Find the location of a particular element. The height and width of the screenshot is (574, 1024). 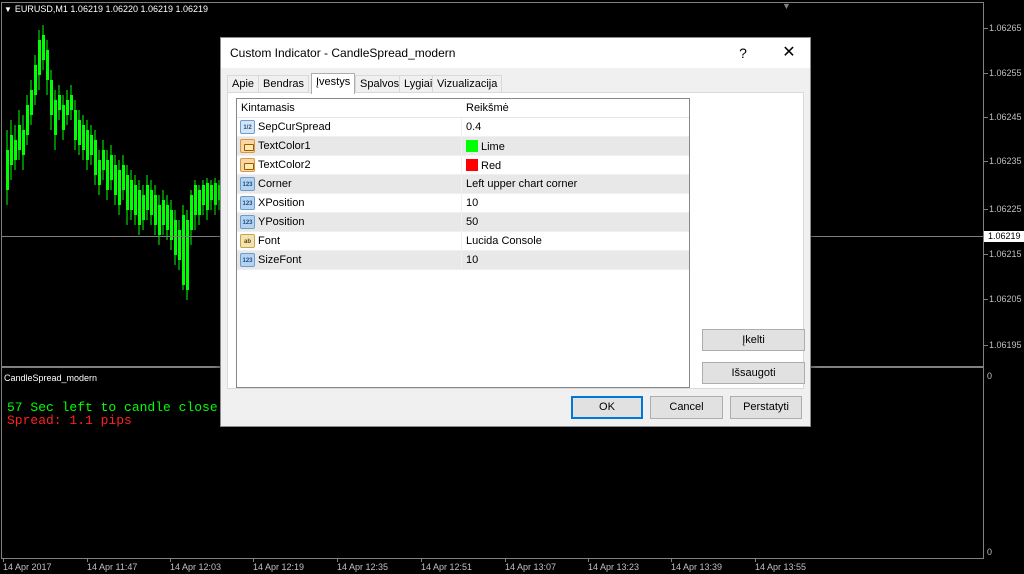

table-row: 123 XPosition 10 is located at coordinates (463, 203).